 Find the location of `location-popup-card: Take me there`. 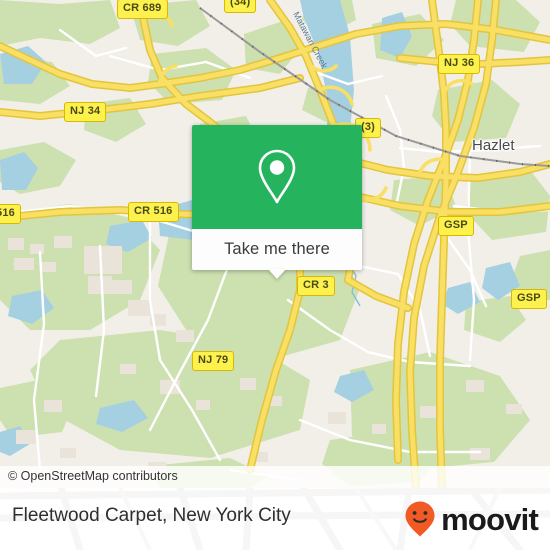

location-popup-card: Take me there is located at coordinates (277, 202).